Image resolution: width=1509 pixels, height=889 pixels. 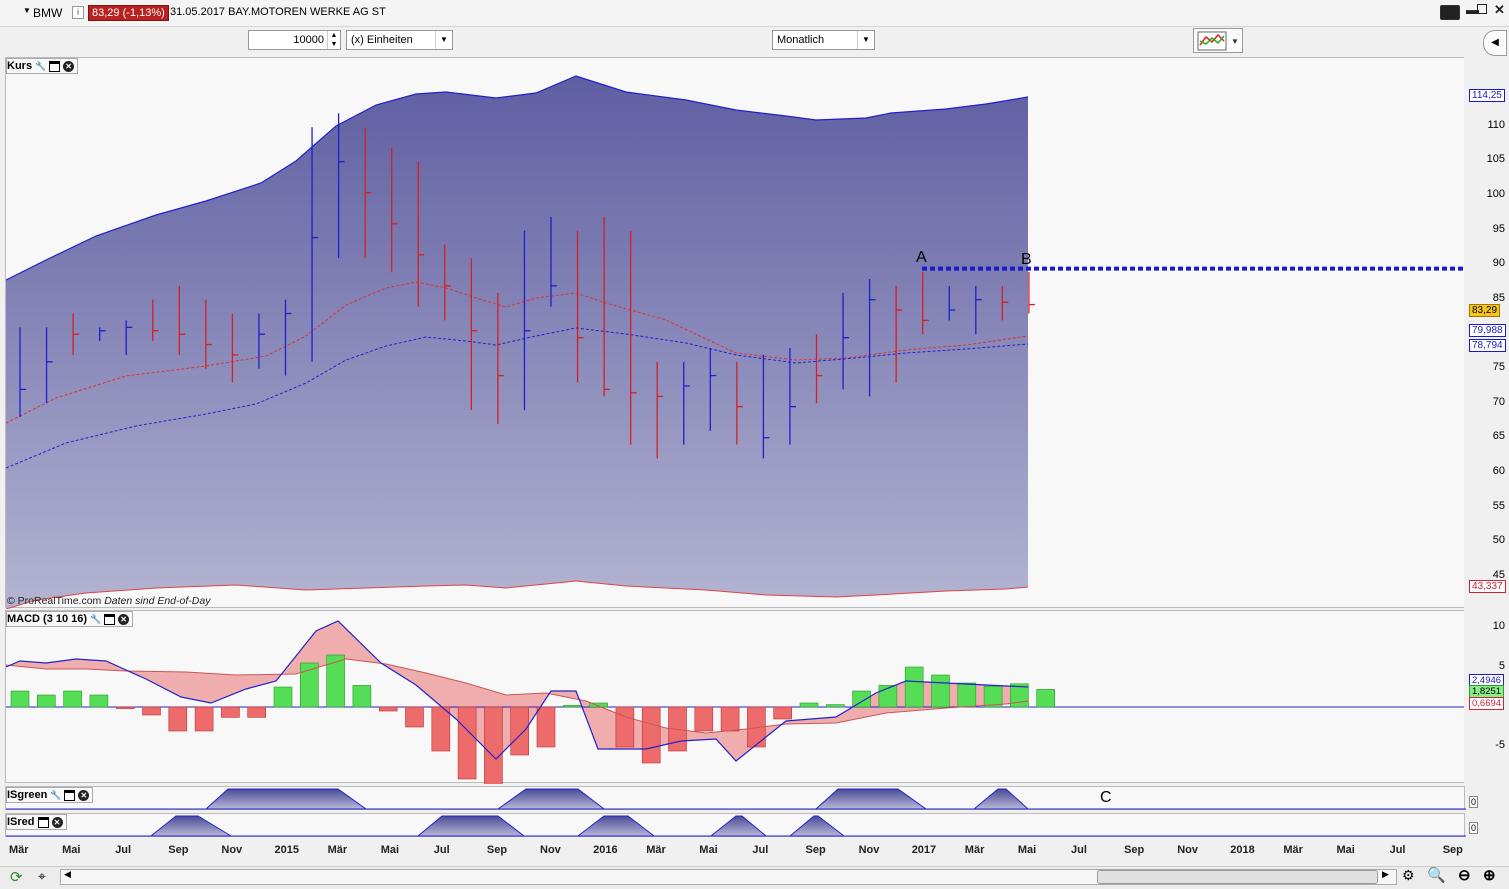 What do you see at coordinates (42, 876) in the screenshot?
I see `cursor-tool-icon: ⌖` at bounding box center [42, 876].